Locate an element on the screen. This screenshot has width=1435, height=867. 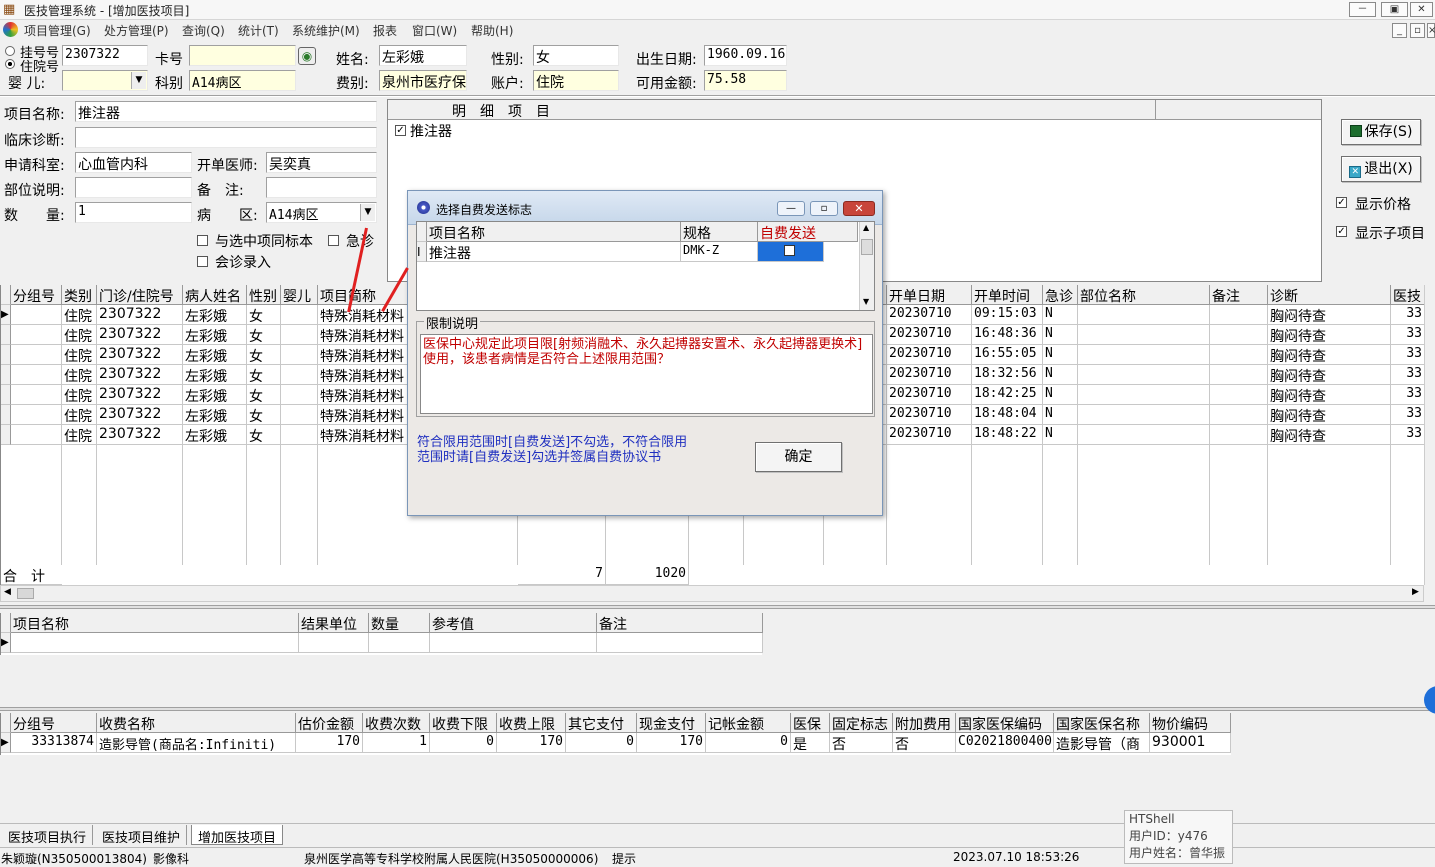
self-pay-cell is located at coordinates (791, 252).